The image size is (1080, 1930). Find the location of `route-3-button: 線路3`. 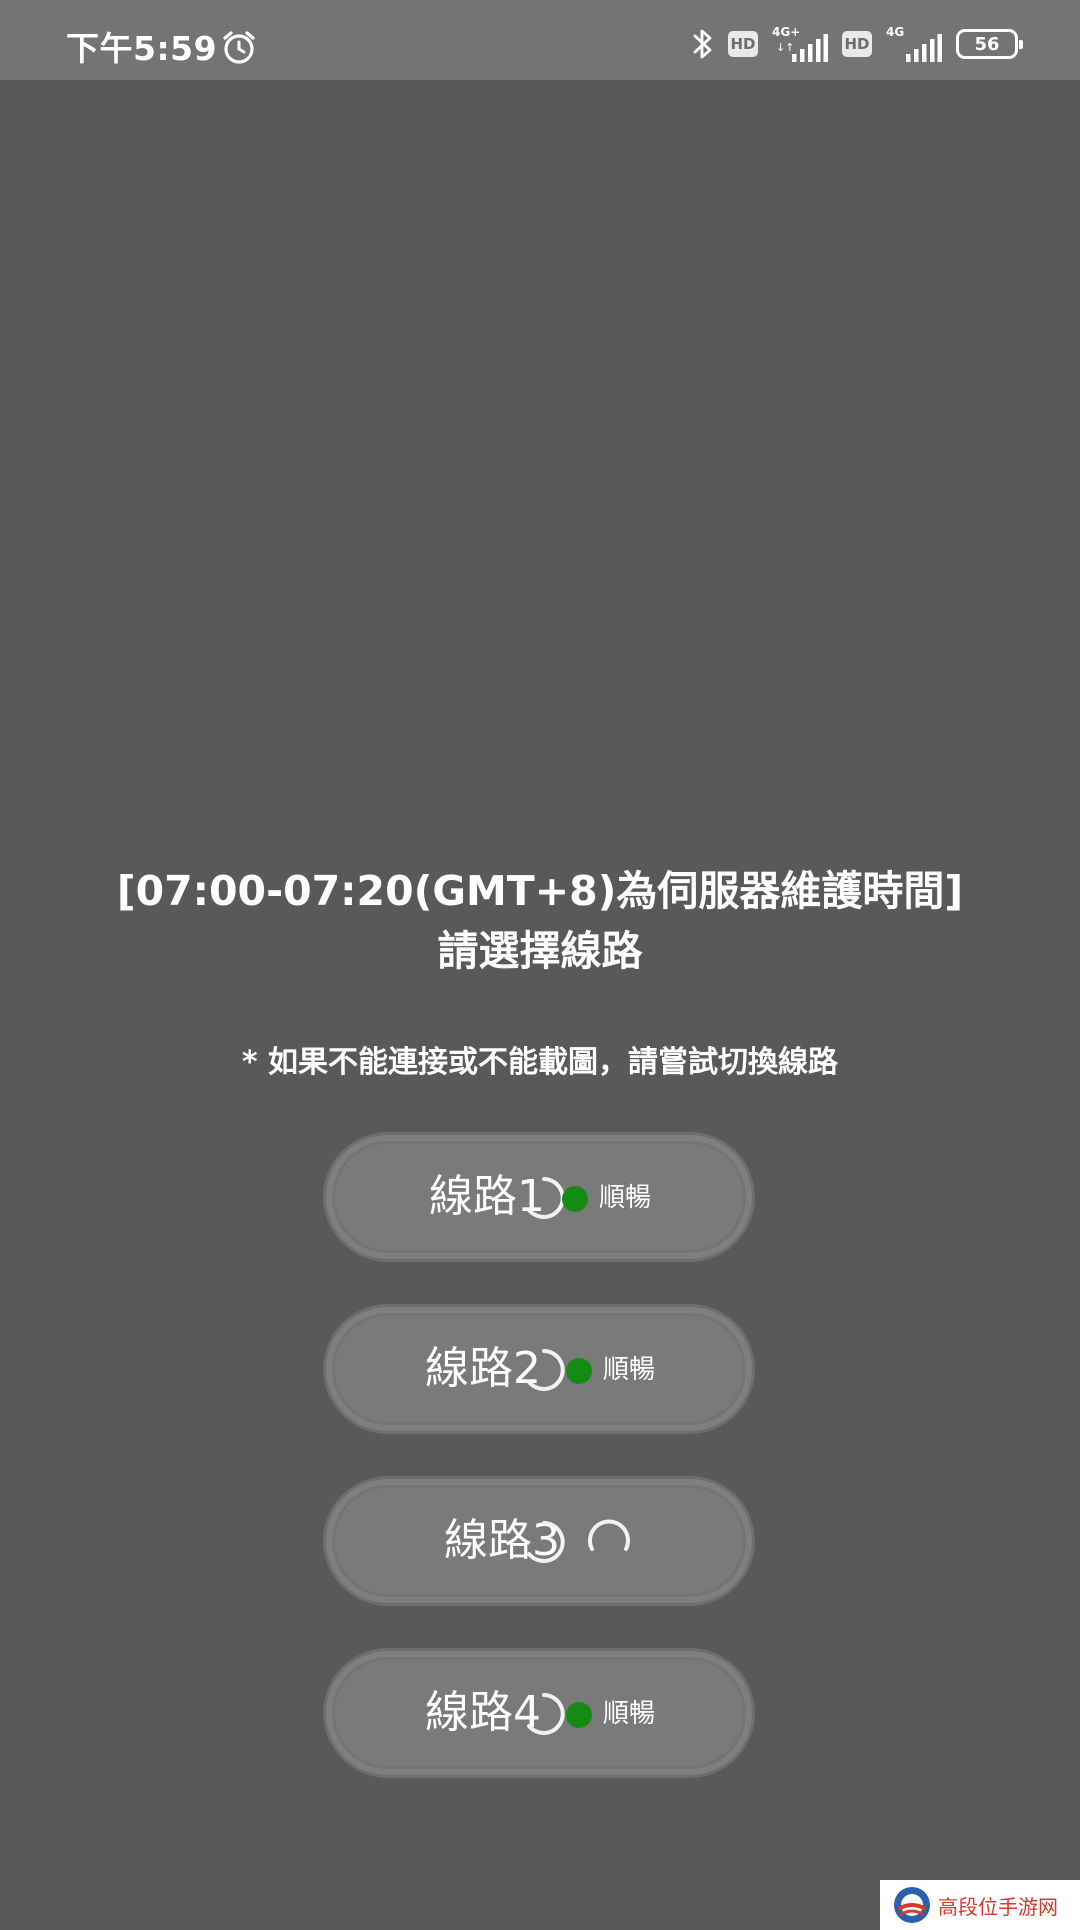

route-3-button: 線路3 is located at coordinates (539, 1541).